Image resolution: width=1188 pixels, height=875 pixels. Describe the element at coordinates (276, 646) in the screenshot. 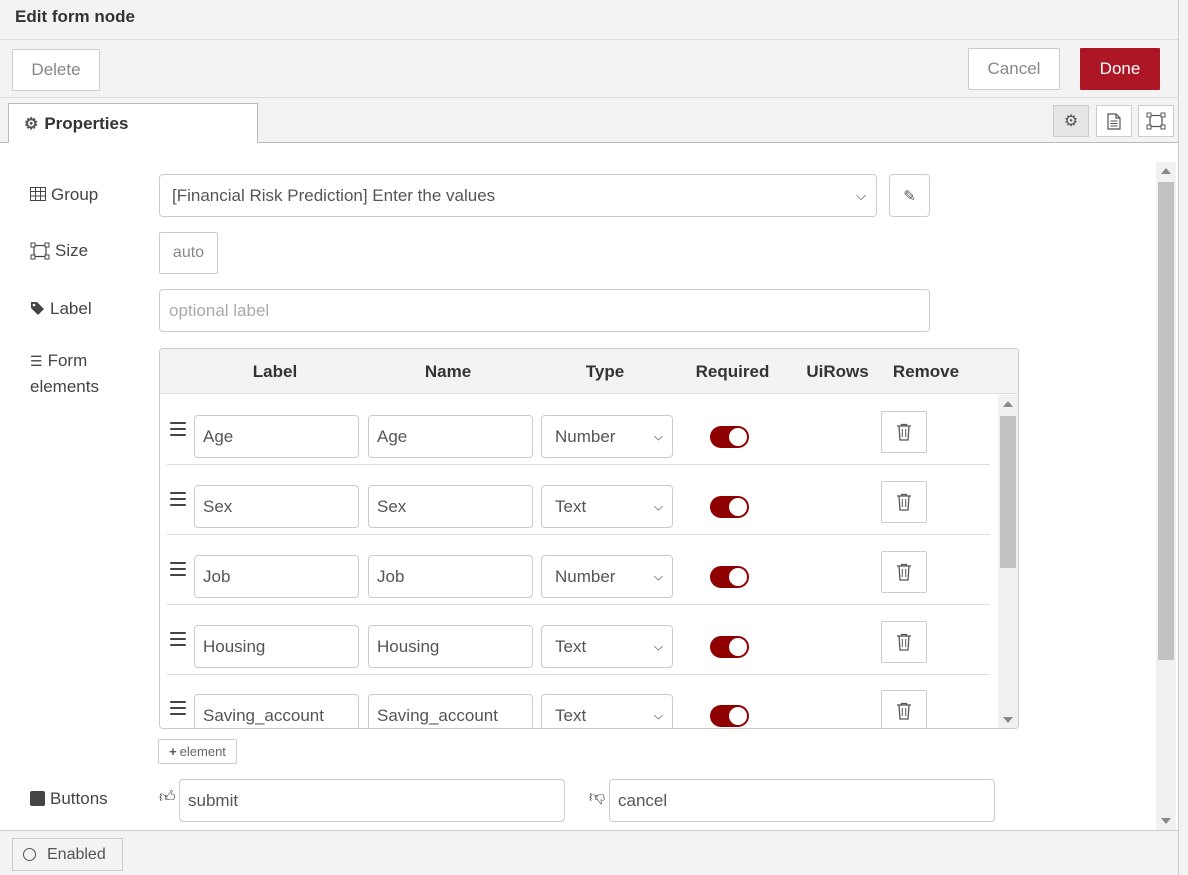

I see `row-label-input: Housing` at that location.